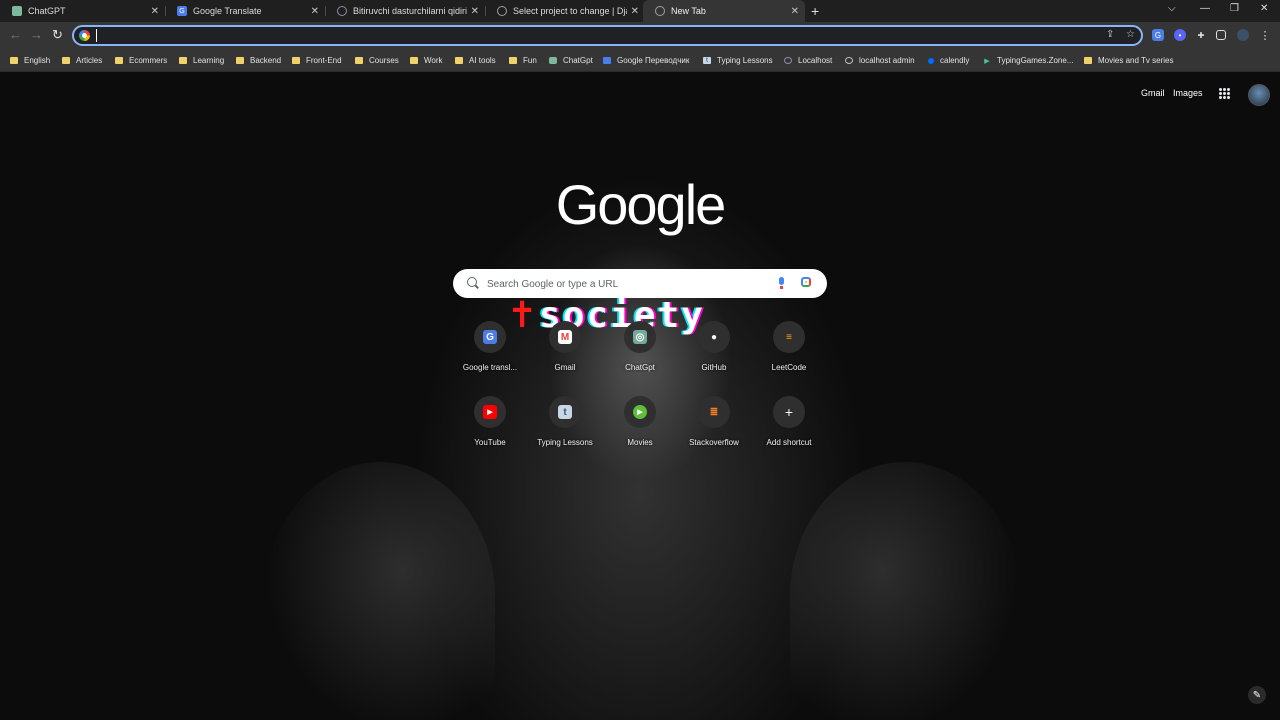  Describe the element at coordinates (565, 442) in the screenshot. I see `shortcut-label: Typing Lessons` at that location.